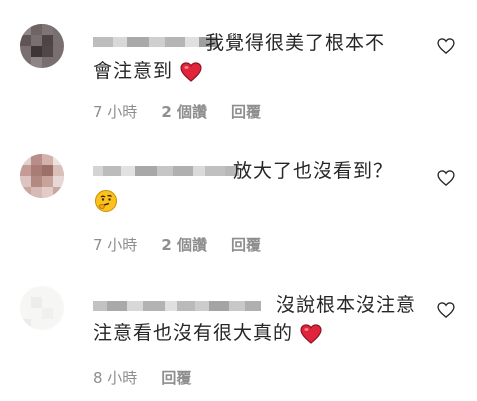 The height and width of the screenshot is (401, 477). I want to click on comment-text-line2: 會注意到, so click(147, 71).